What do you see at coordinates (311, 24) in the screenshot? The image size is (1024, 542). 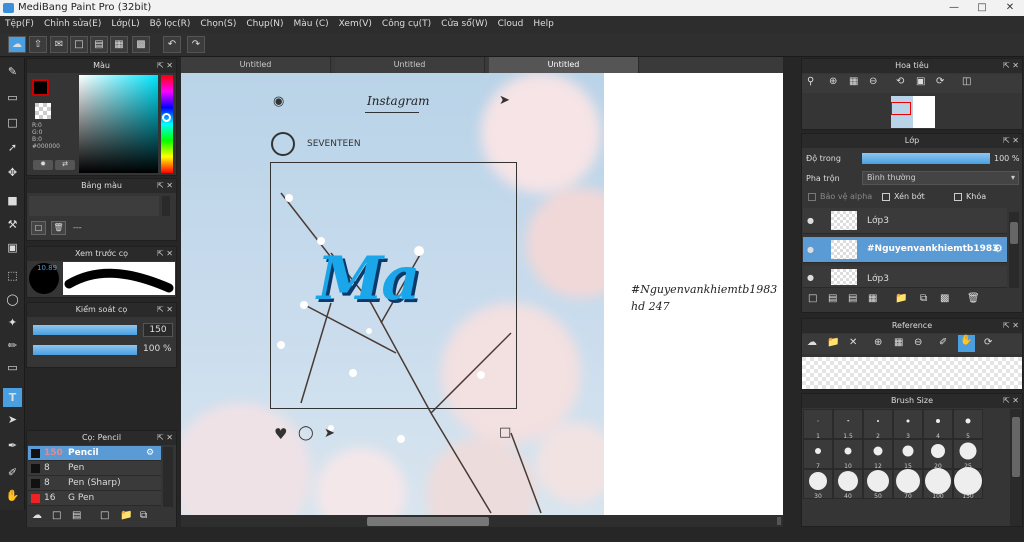 I see `menu-color: Màu (C)` at bounding box center [311, 24].